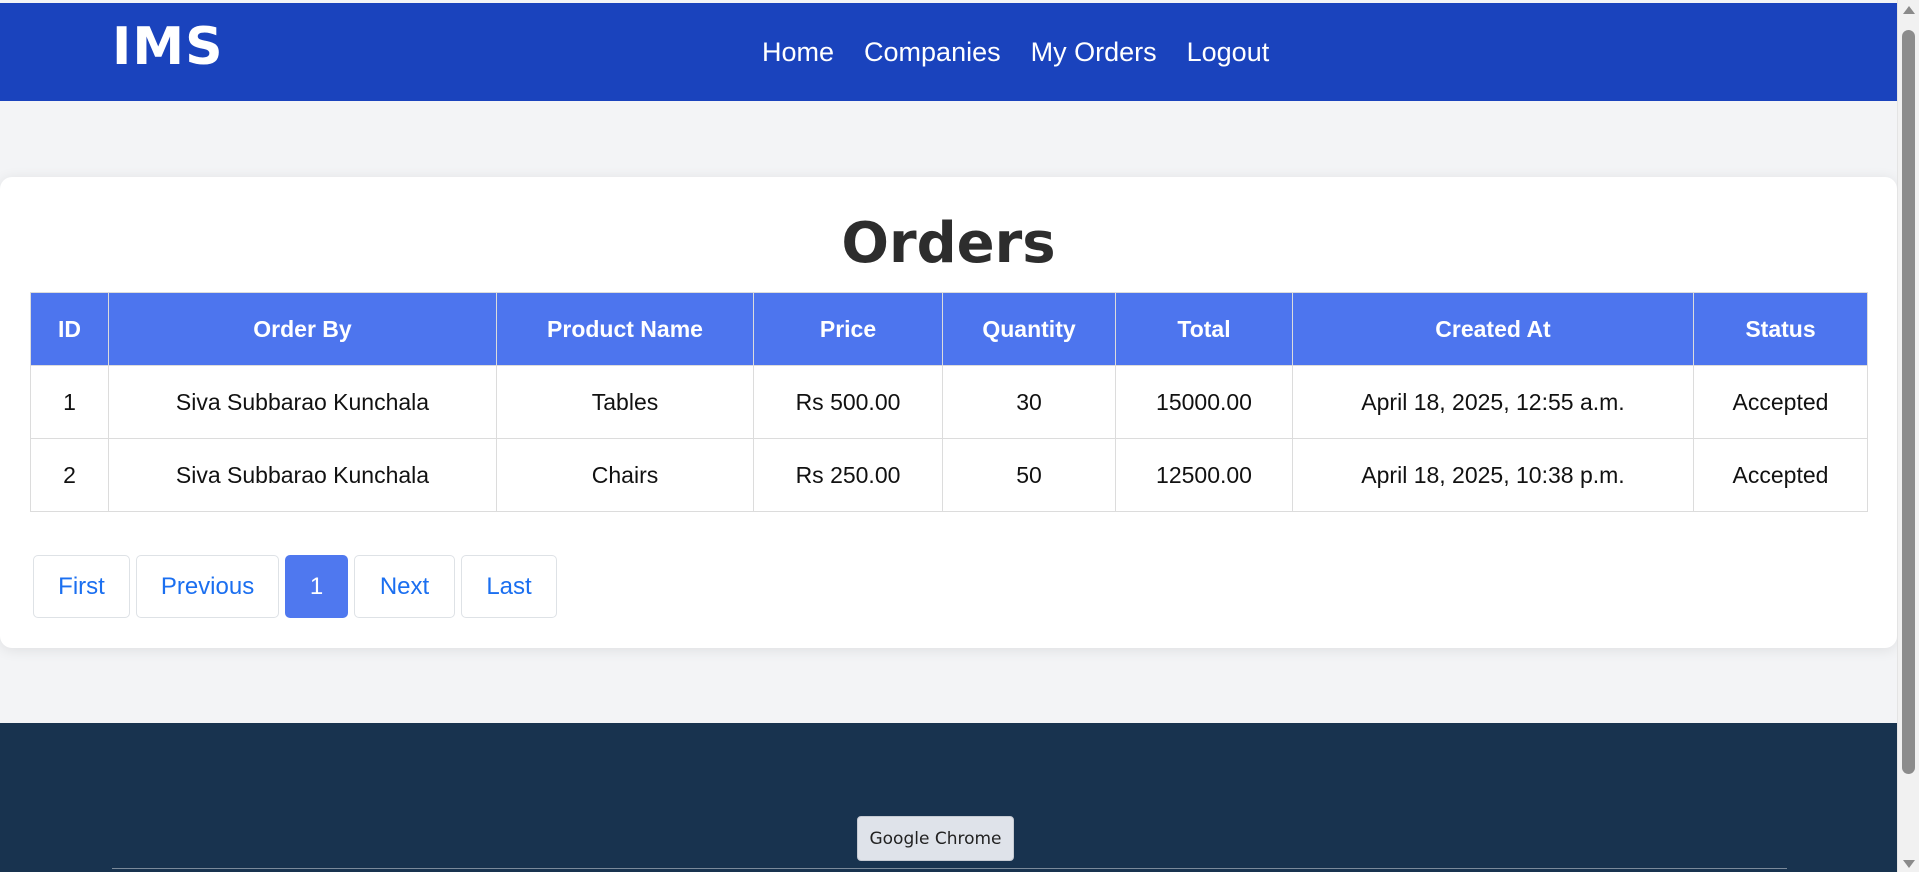  Describe the element at coordinates (404, 586) in the screenshot. I see `next-page-button: Next` at that location.